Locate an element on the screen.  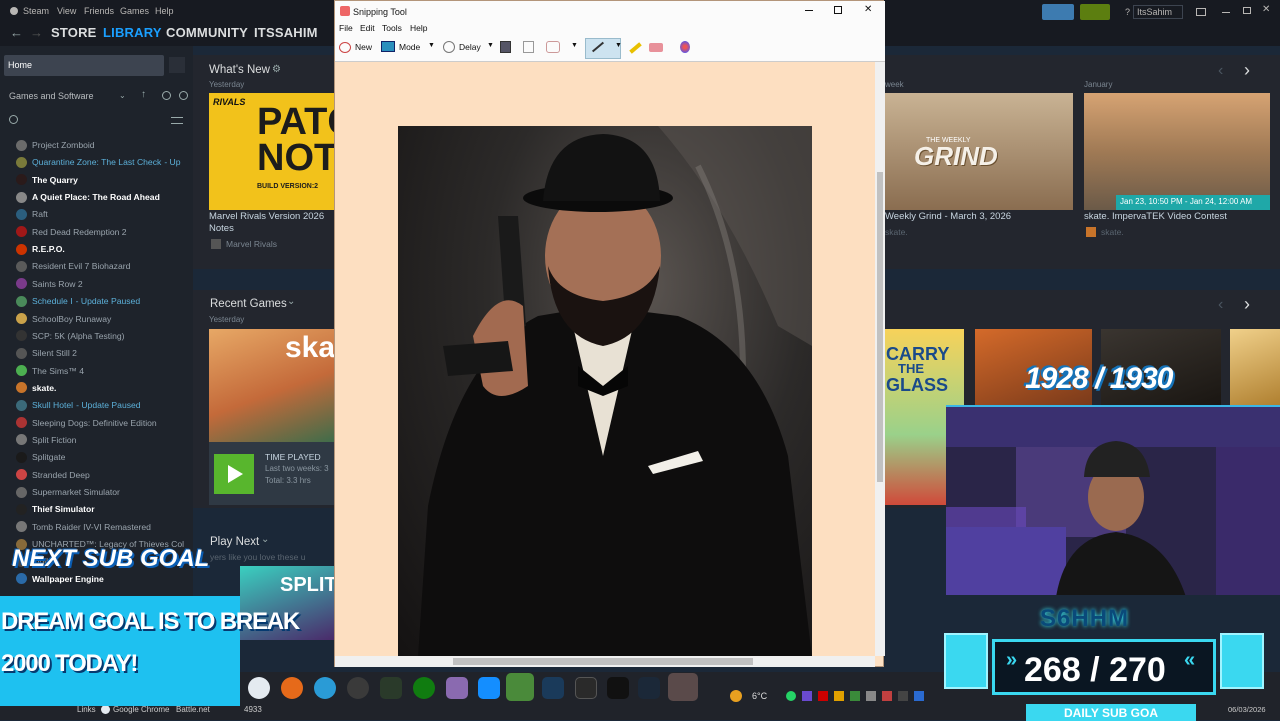
big-picture-icon is located at coordinates (1201, 12).